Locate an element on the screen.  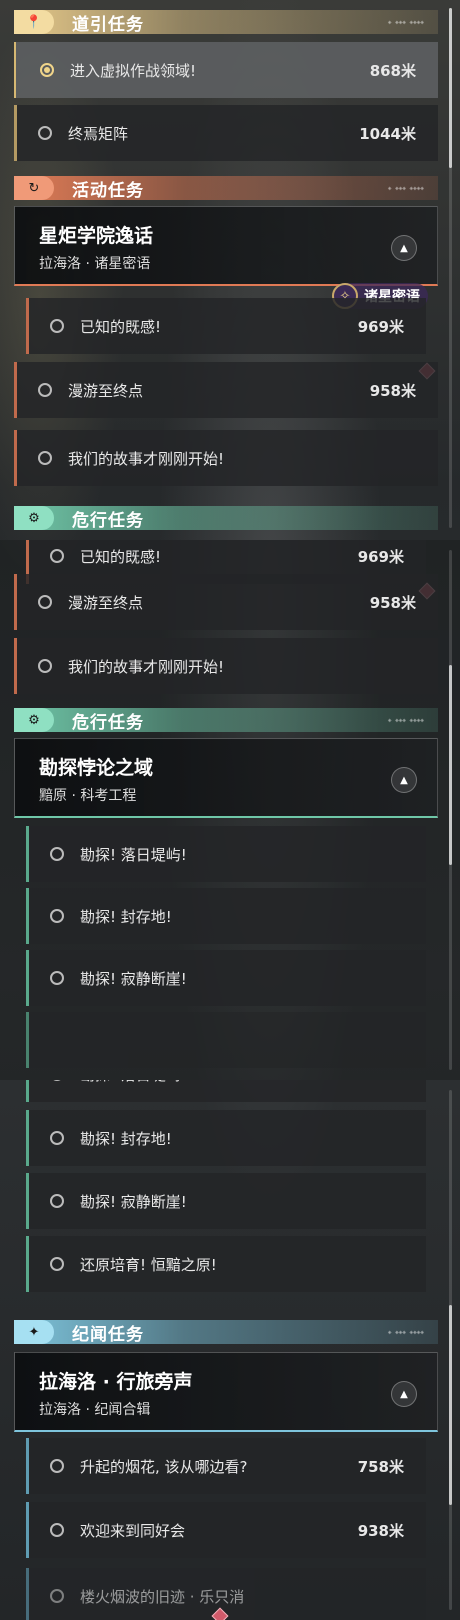
category-danger: ⚙ 危行任务 is located at coordinates (226, 518).